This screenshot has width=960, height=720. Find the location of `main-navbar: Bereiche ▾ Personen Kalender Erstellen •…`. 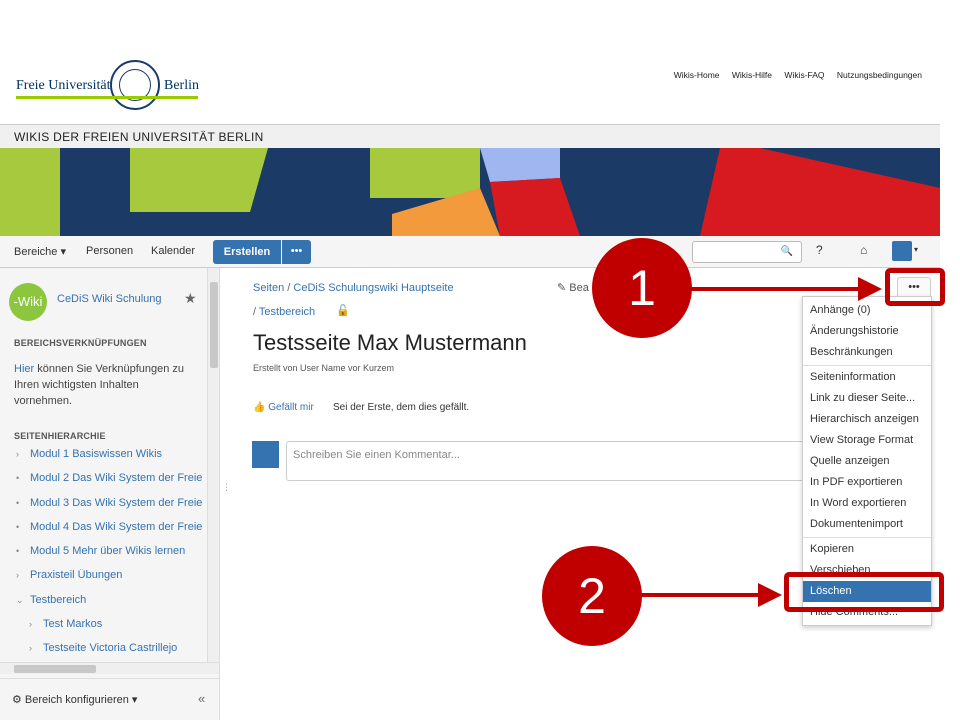

main-navbar: Bereiche ▾ Personen Kalender Erstellen •… is located at coordinates (470, 252).